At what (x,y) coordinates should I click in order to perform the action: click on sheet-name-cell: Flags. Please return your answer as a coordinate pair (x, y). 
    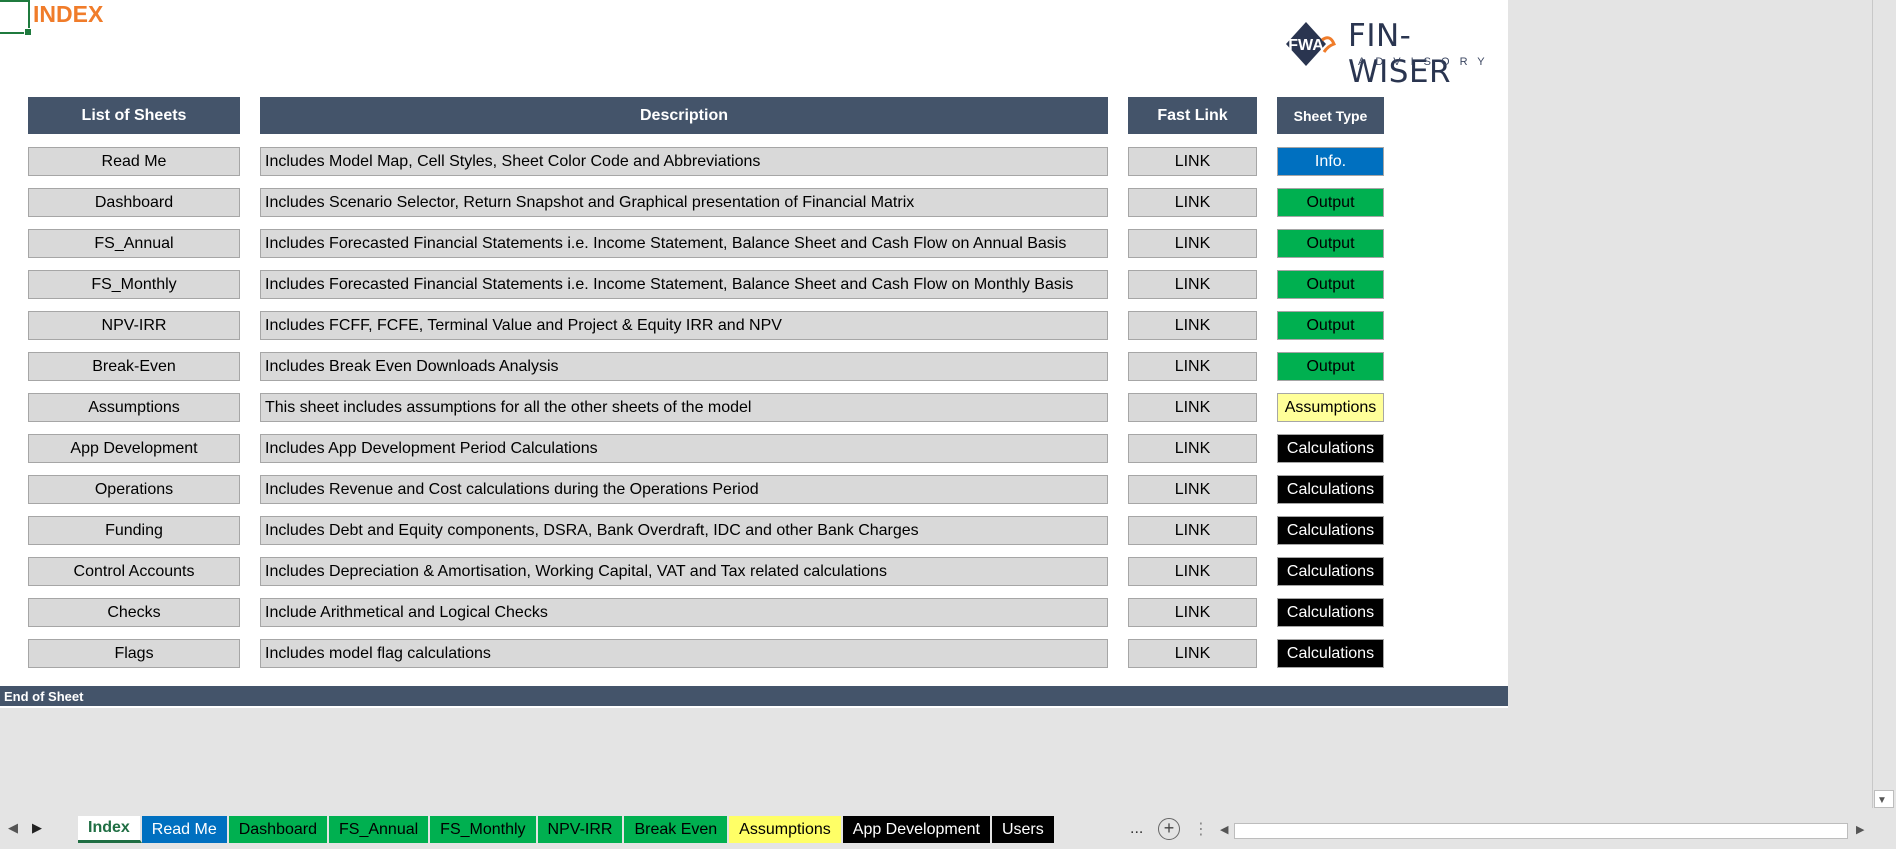
    Looking at the image, I should click on (134, 653).